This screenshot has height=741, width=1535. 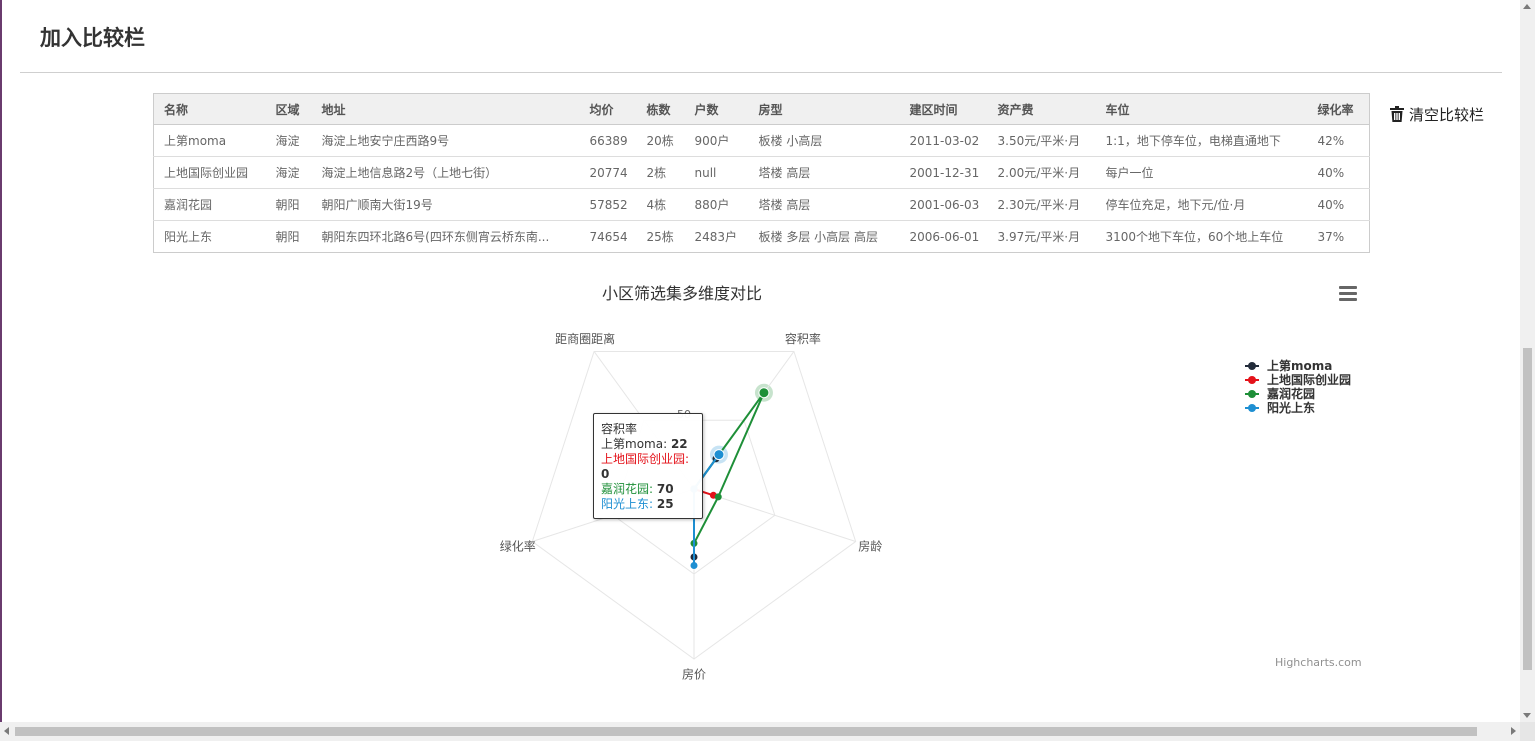 What do you see at coordinates (1201, 140) in the screenshot?
I see `table-cell: 1:1，地下停车位，电梯直通地下` at bounding box center [1201, 140].